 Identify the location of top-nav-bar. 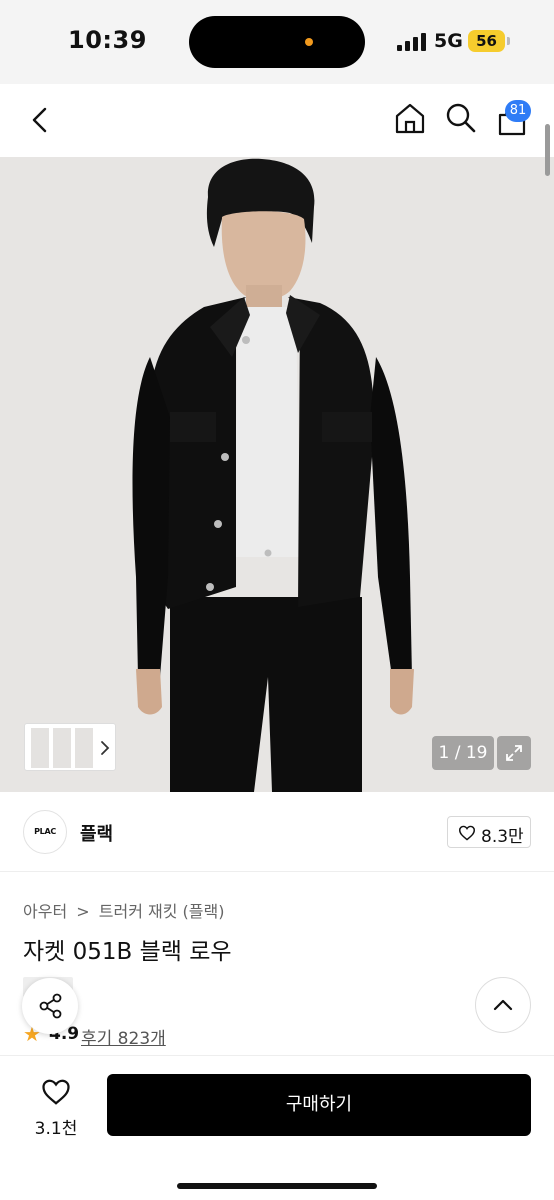
(277, 120).